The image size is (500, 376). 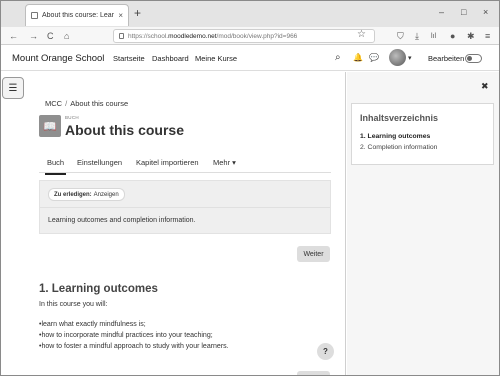 What do you see at coordinates (224, 162) in the screenshot?
I see `tab-mehr: Mehr ▾` at bounding box center [224, 162].